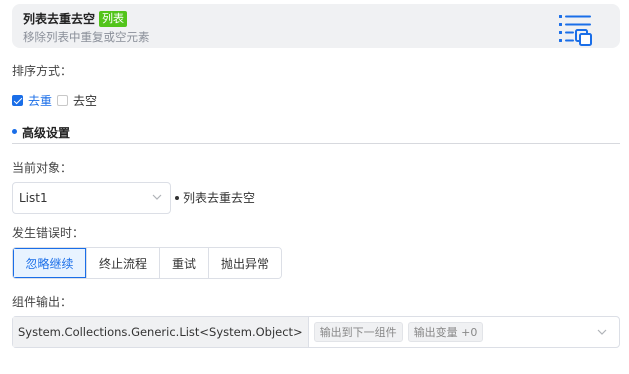  I want to click on current-object-select: List1, so click(91, 198).